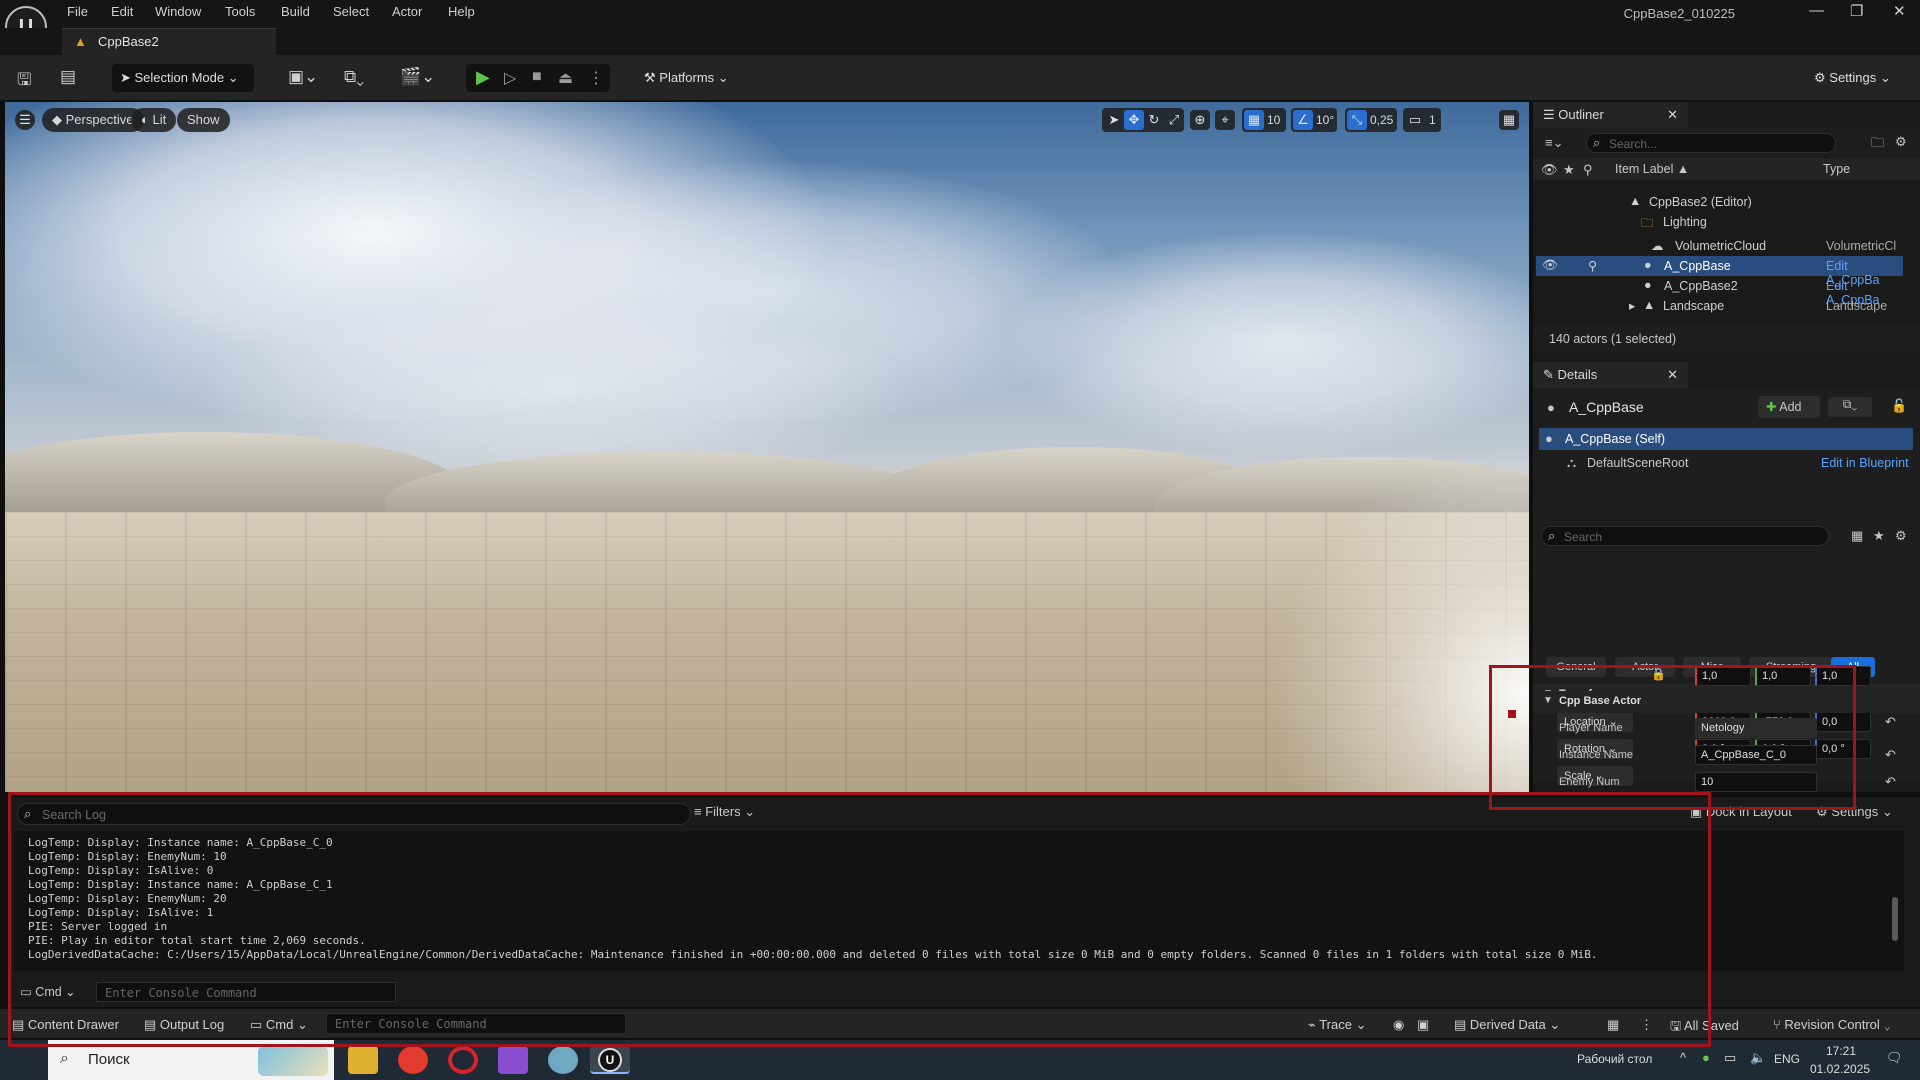 The image size is (1920, 1080). I want to click on add-actor-icon: ▣⌄, so click(303, 77).